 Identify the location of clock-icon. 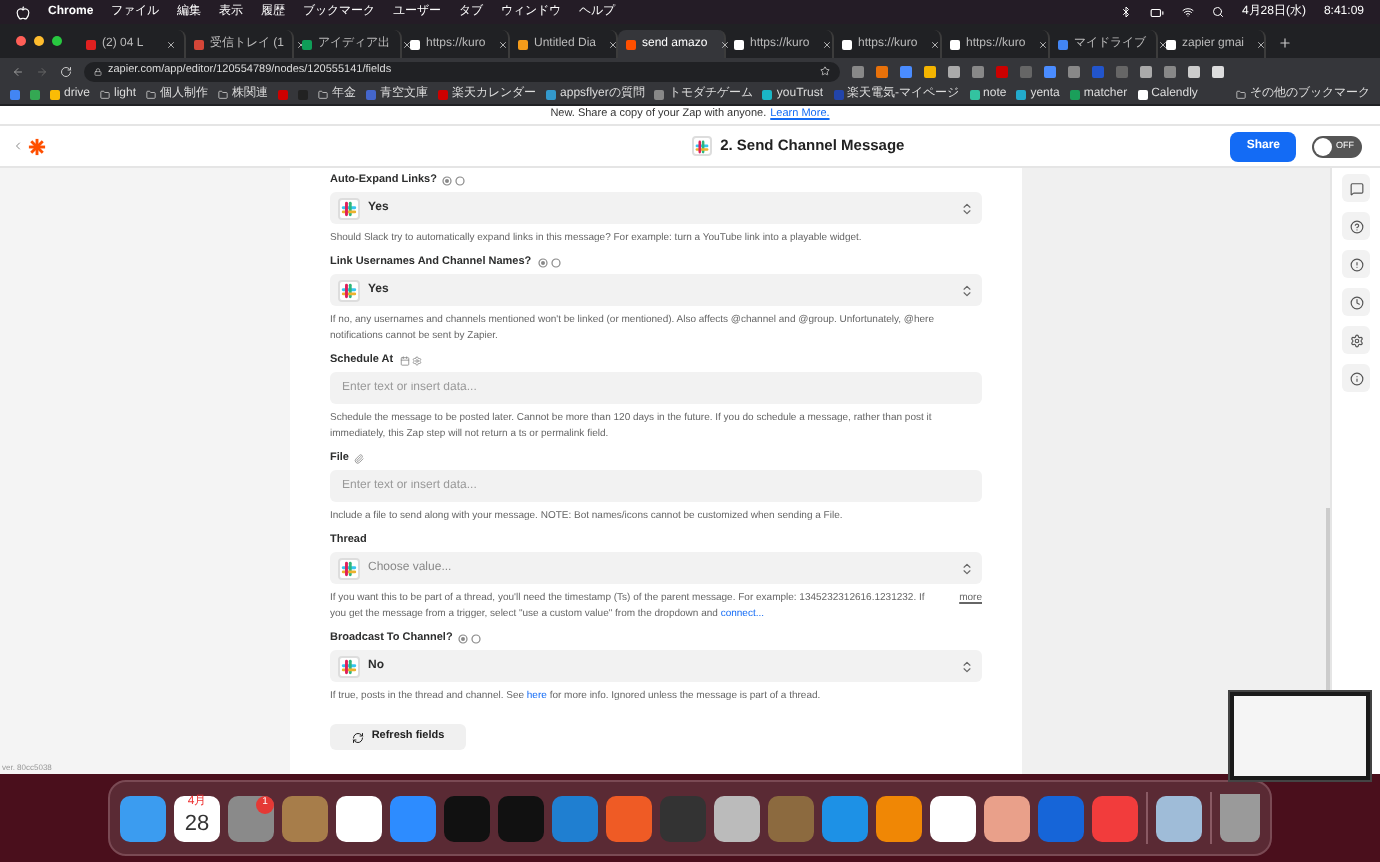
(1356, 302).